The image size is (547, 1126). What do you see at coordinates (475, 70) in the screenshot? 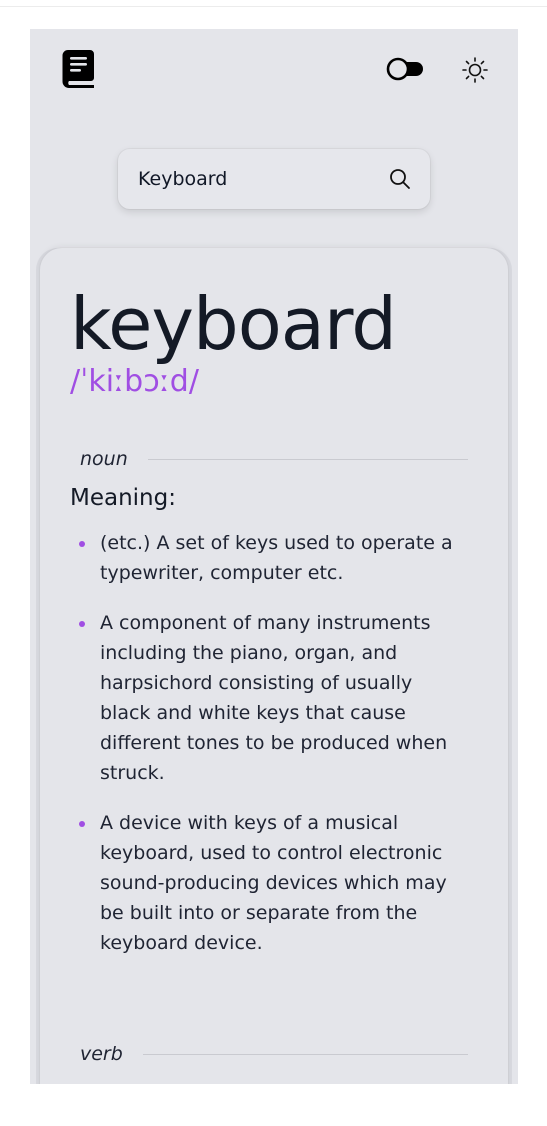
I see `sun-icon` at bounding box center [475, 70].